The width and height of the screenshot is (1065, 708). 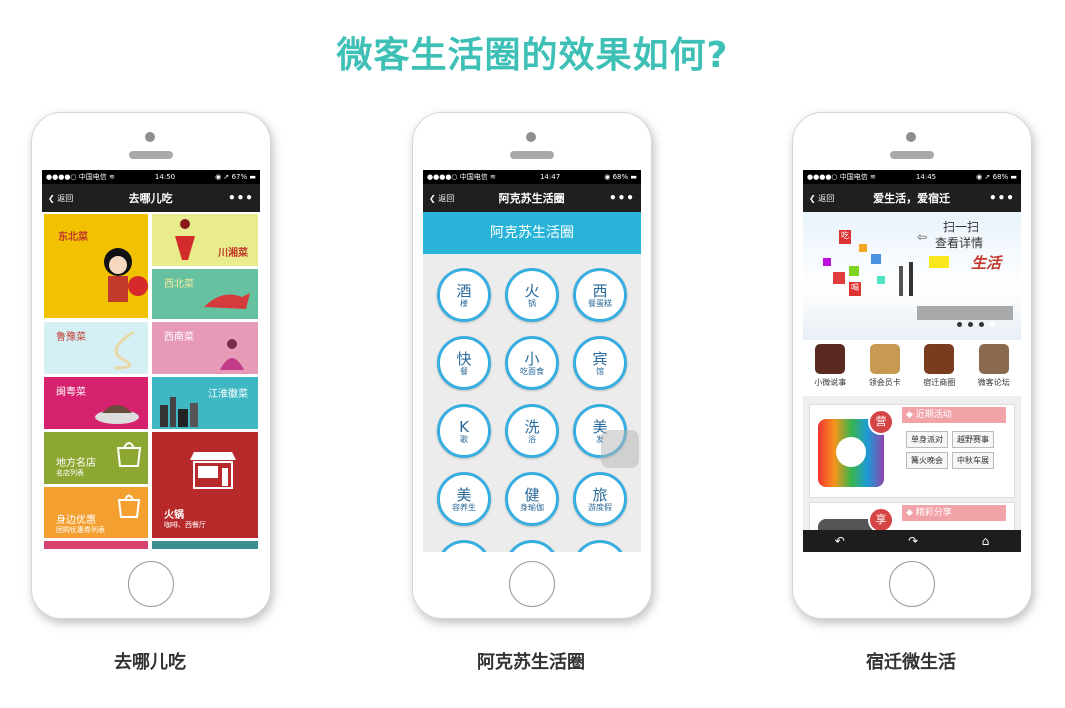 I want to click on category-kuaican: 快餐, so click(x=464, y=363).